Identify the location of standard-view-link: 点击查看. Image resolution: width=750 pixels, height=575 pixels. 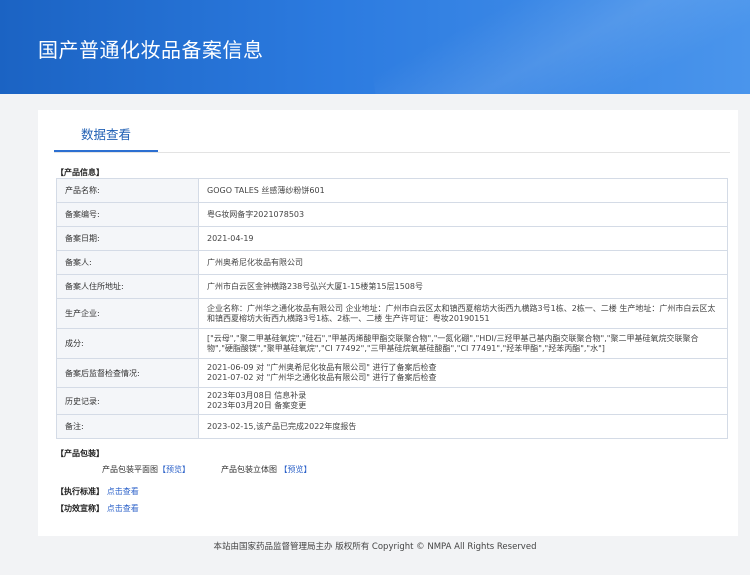
(123, 491).